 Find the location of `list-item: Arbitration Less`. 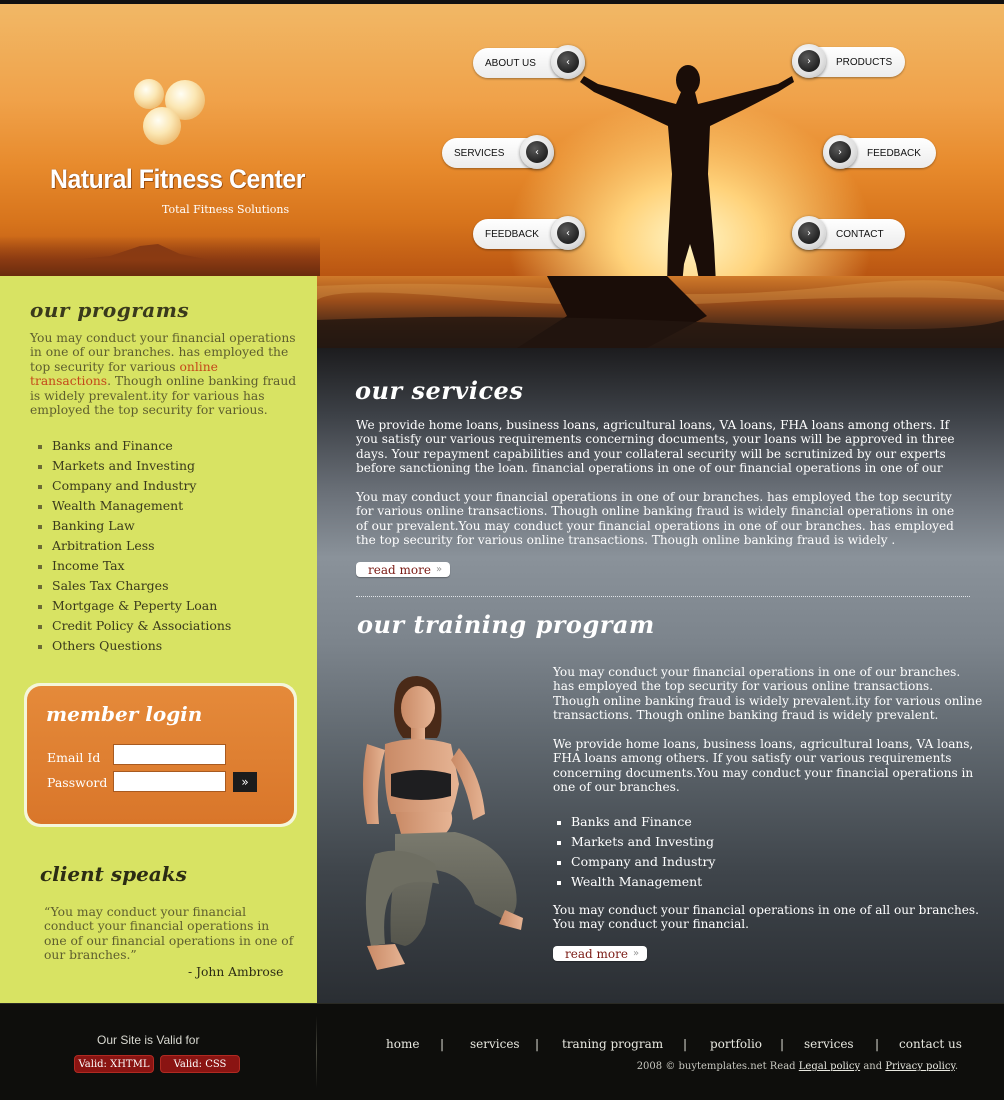

list-item: Arbitration Less is located at coordinates (134, 548).